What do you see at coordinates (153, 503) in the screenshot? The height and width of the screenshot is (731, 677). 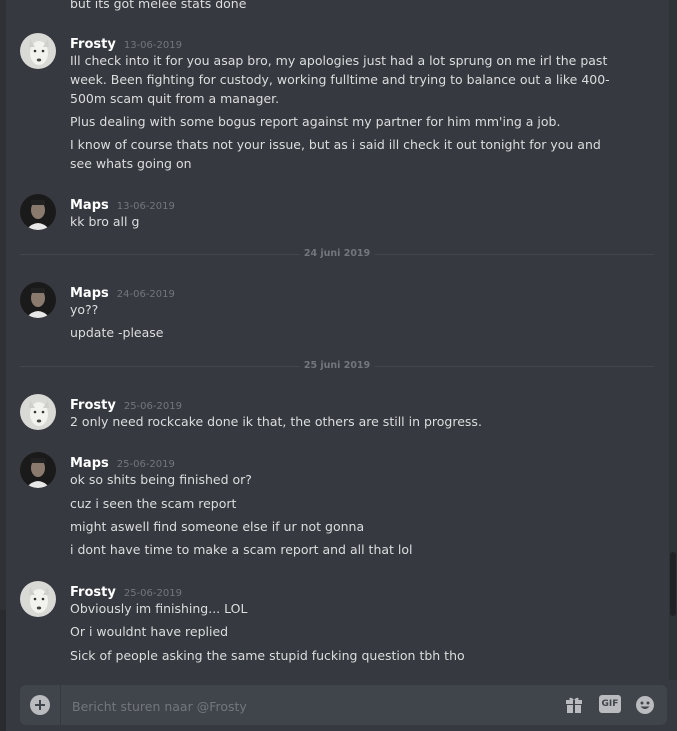 I see `message-text: cuz i seen the scam report` at bounding box center [153, 503].